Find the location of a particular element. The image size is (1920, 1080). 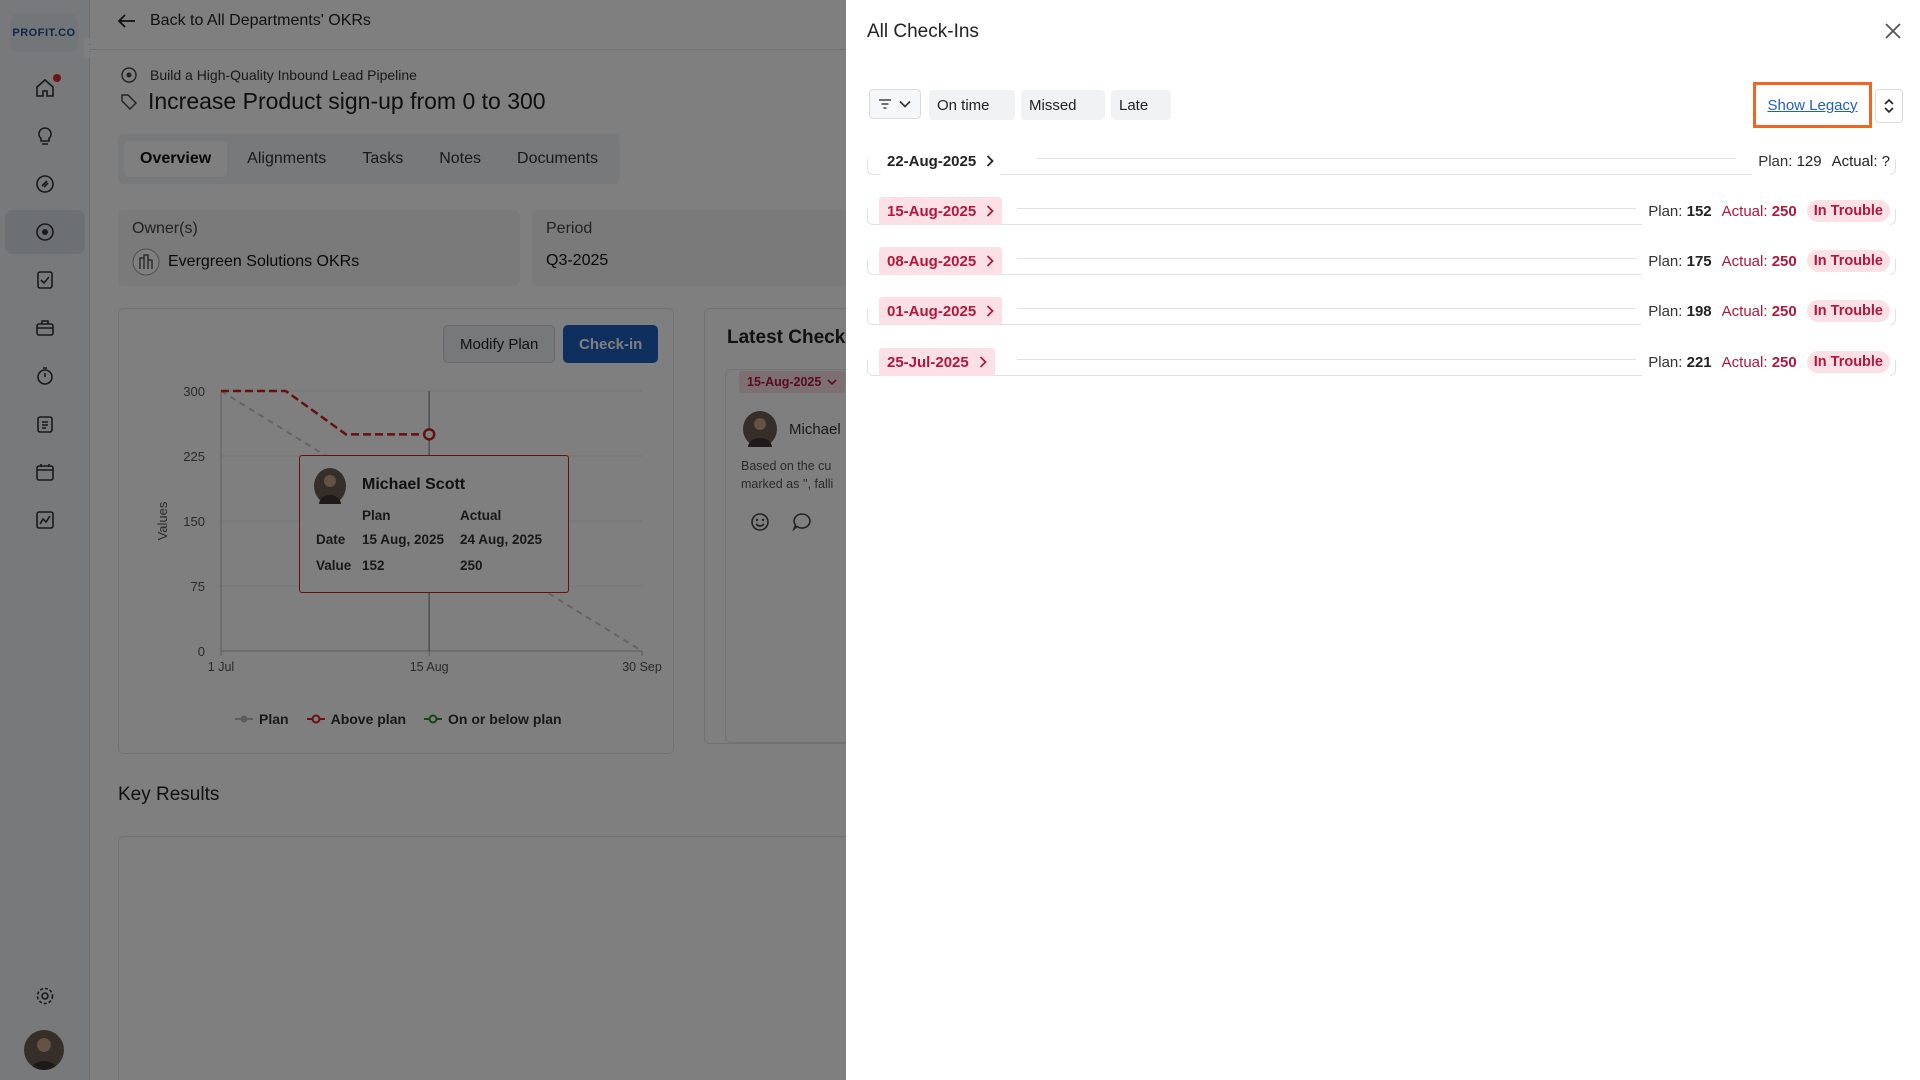

plan-value: 221 is located at coordinates (1699, 362).